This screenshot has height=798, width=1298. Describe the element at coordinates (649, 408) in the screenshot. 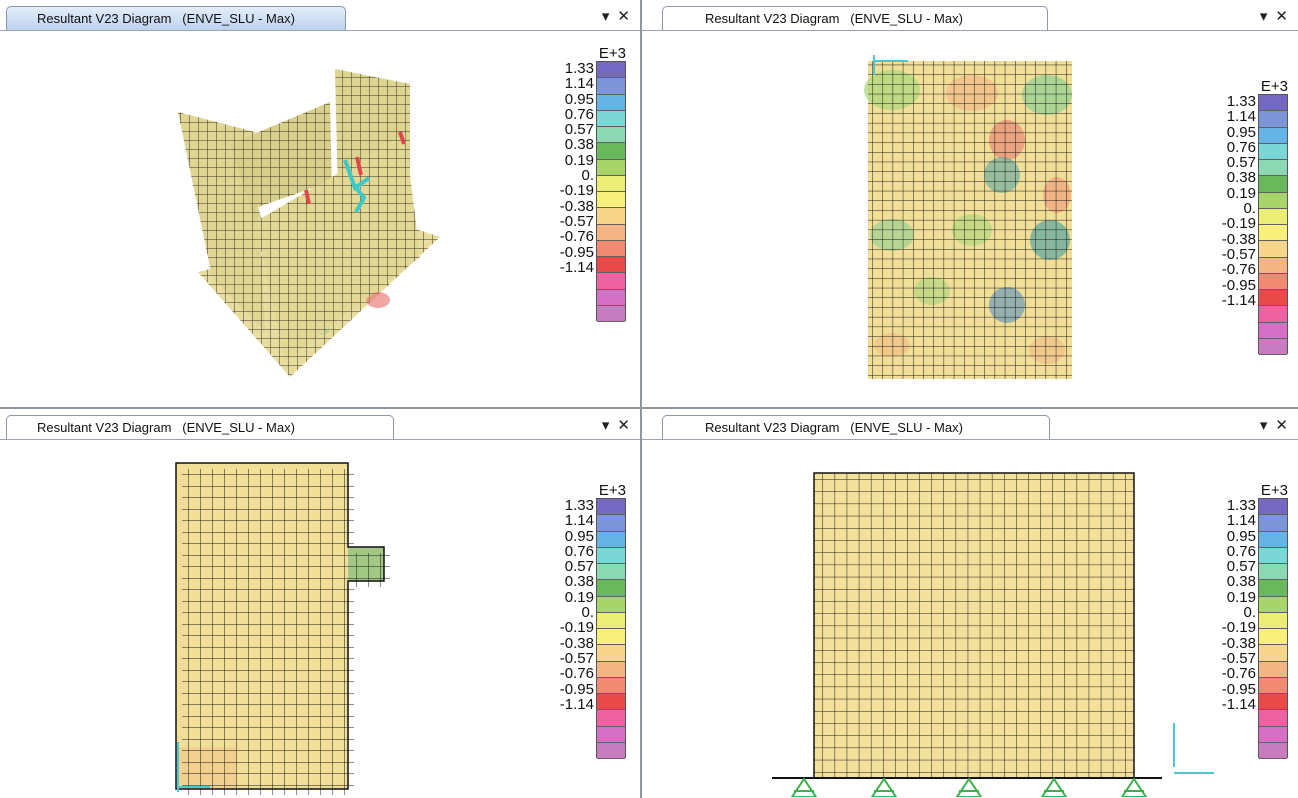

I see `pane-splitter-horizontal` at that location.